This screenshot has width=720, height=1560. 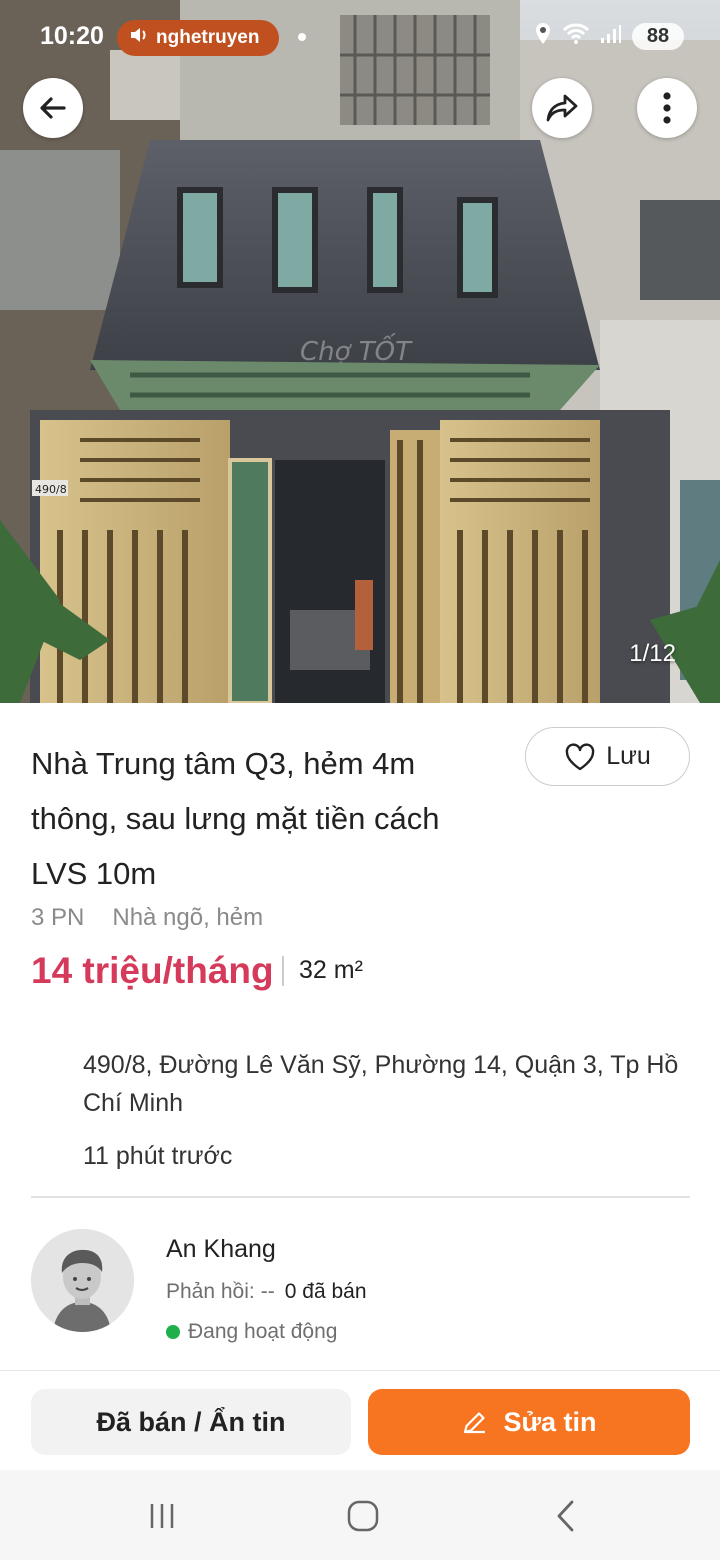 I want to click on more-vertical-icon, so click(x=667, y=108).